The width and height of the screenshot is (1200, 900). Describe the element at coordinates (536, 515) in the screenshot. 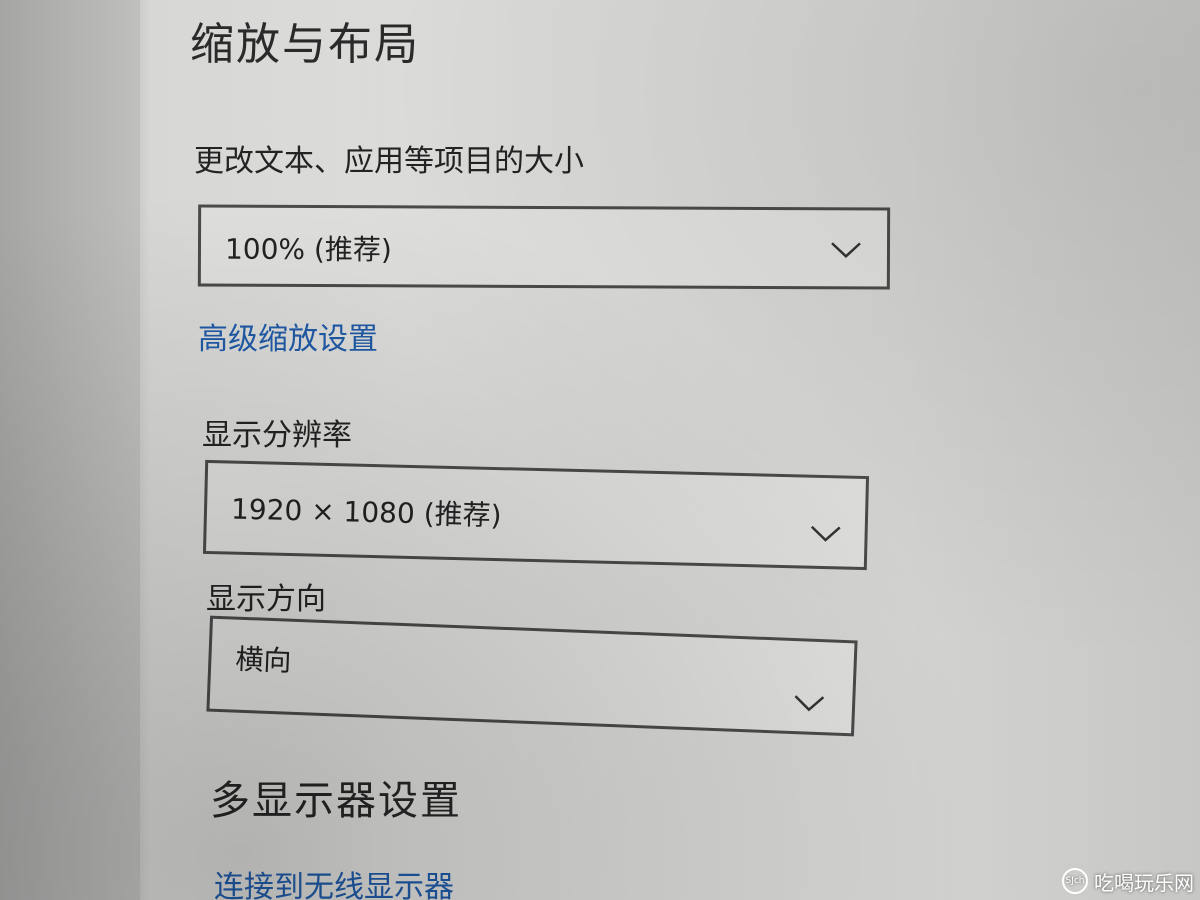

I see `resolution-dropdown: 1920 × 1080 (推荐)` at that location.